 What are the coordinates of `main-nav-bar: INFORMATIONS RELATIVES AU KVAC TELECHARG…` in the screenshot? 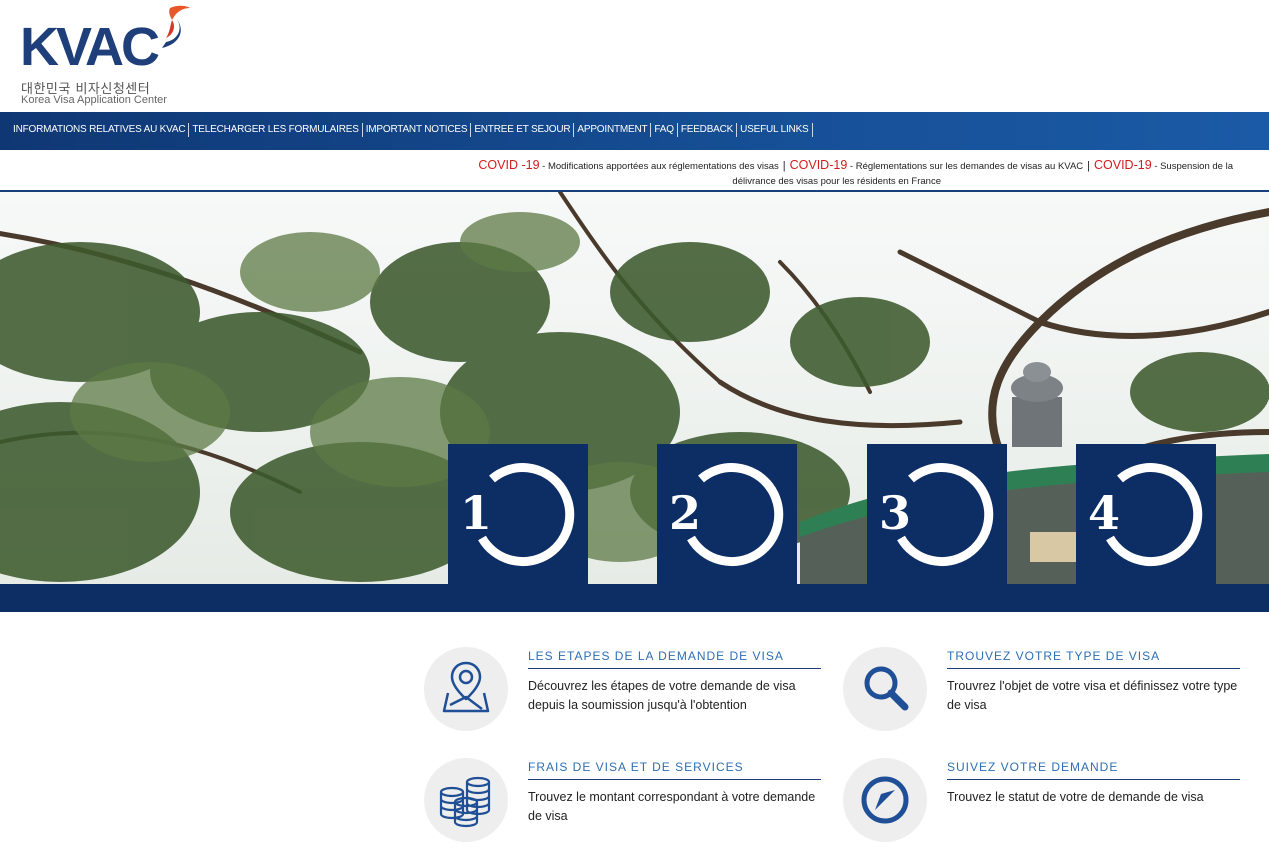 It's located at (634, 131).